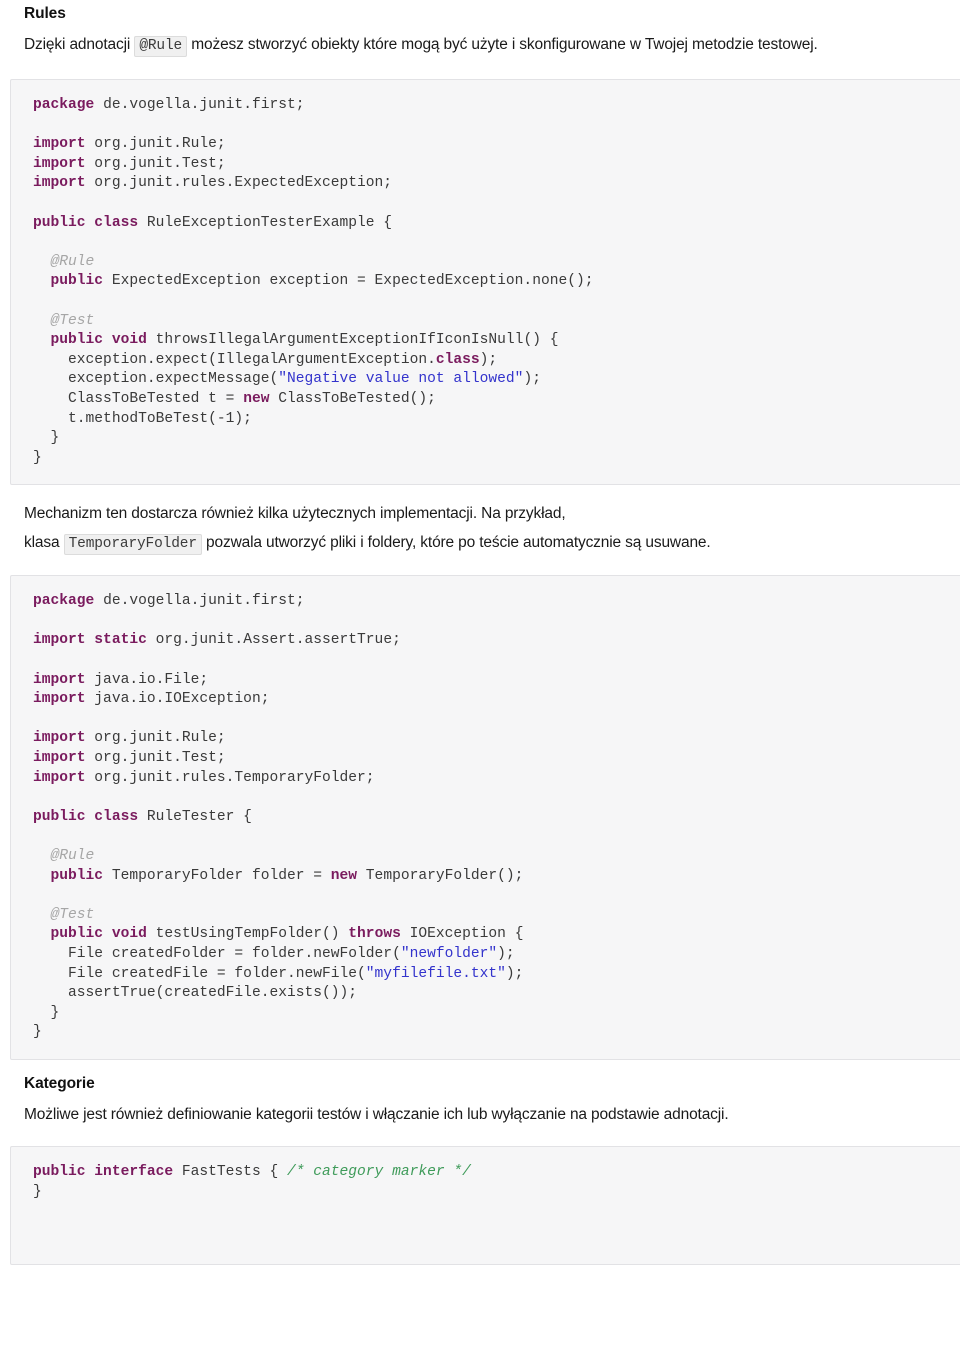 The height and width of the screenshot is (1361, 960). What do you see at coordinates (352, 398) in the screenshot?
I see `code-token-pln: ClassToBeTested();` at bounding box center [352, 398].